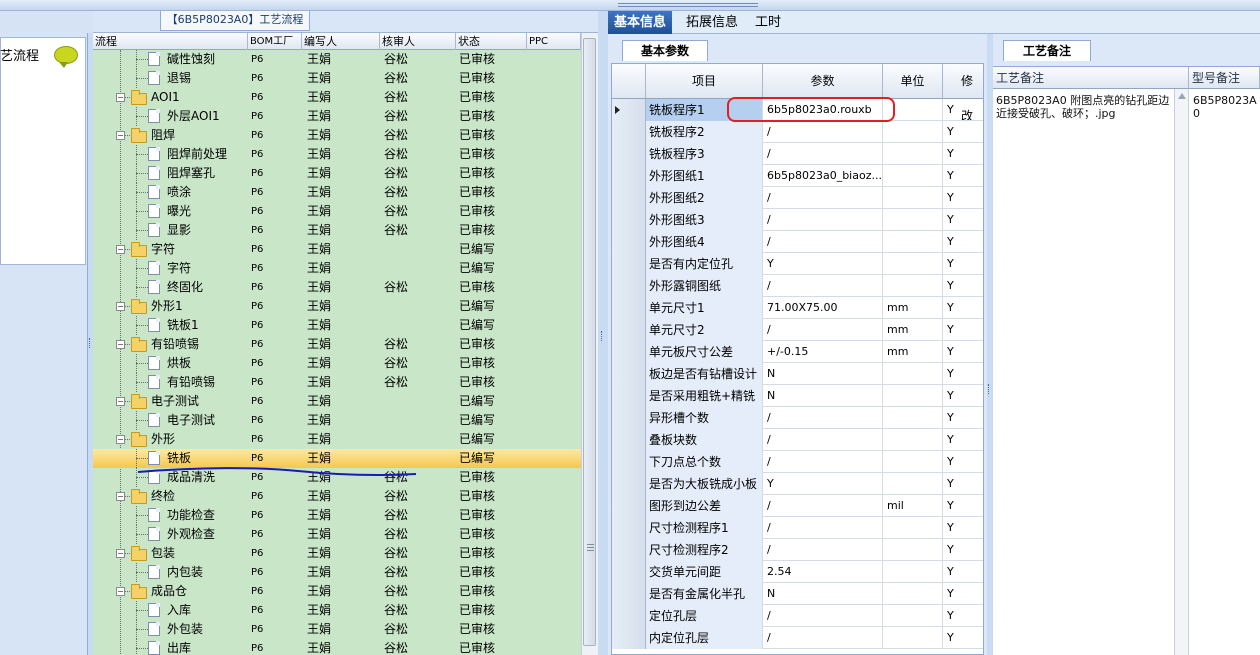  I want to click on flow-title-tab: 【6B5P8023A0】工艺流程, so click(235, 21).